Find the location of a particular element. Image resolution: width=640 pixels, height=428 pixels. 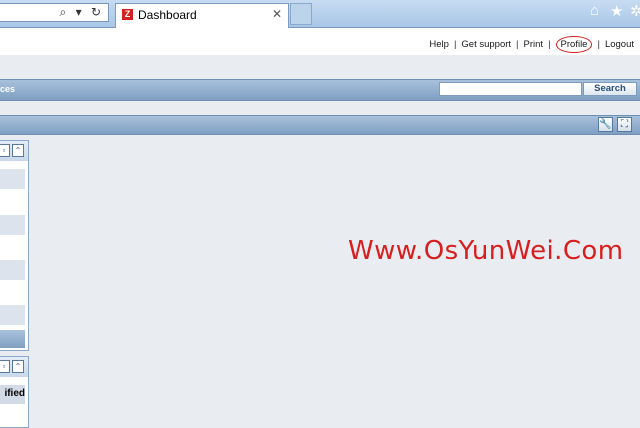

dashboard-widget: ▫ ⌃ ified is located at coordinates (14, 392).